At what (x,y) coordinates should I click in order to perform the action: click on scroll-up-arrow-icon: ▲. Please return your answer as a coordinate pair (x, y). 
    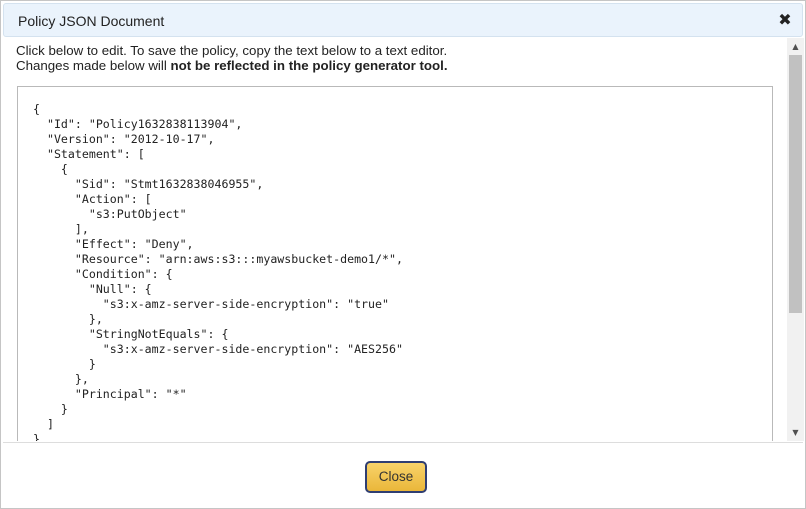
    Looking at the image, I should click on (795, 46).